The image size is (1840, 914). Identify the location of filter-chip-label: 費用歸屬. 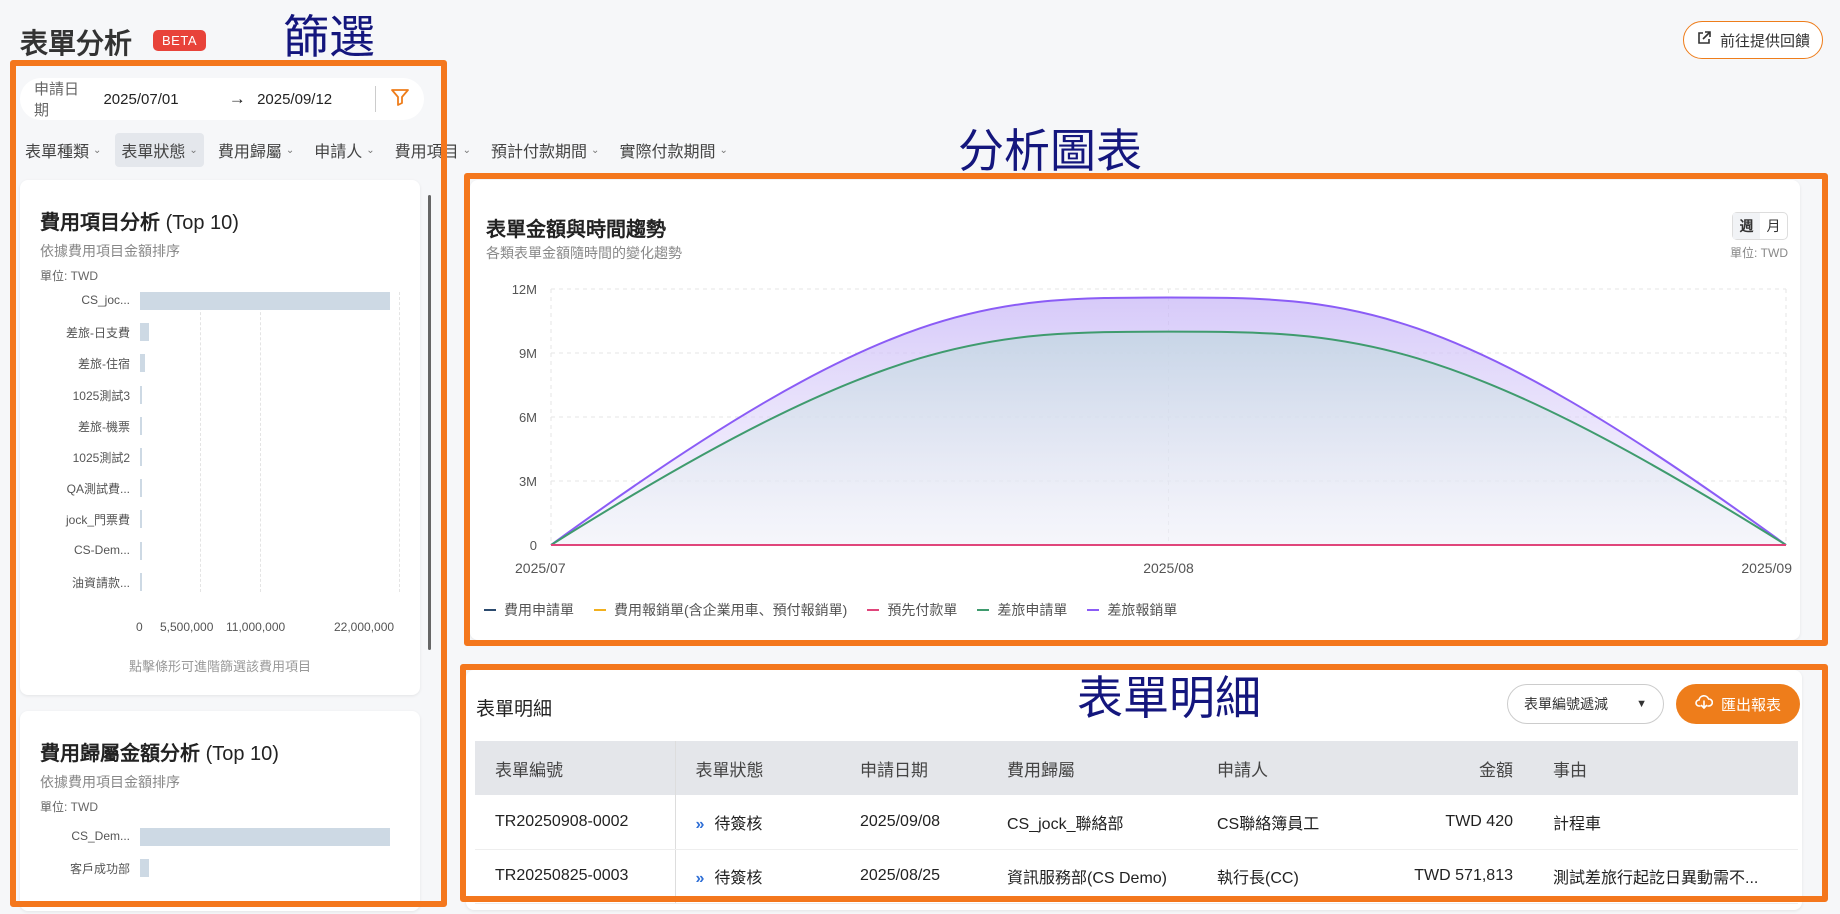
(249, 152).